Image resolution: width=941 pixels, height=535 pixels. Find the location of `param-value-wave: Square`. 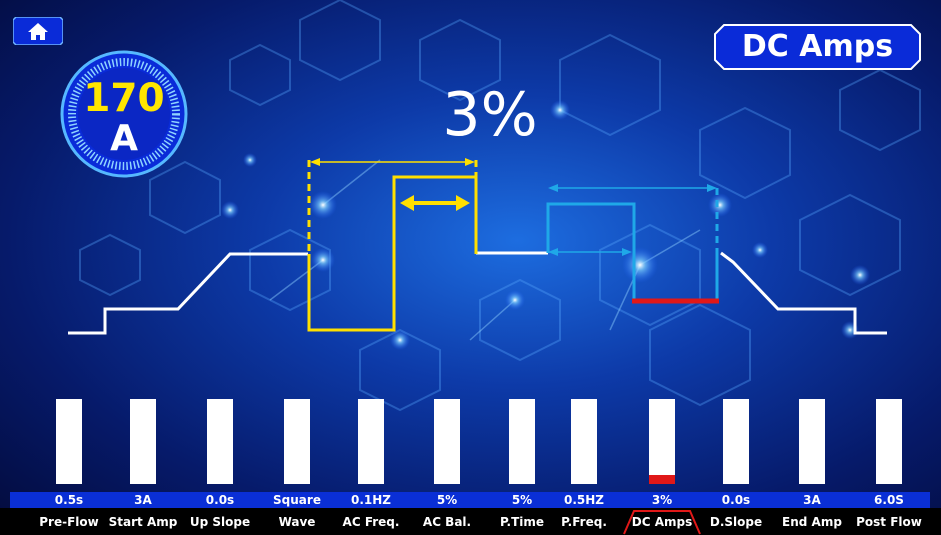

param-value-wave: Square is located at coordinates (297, 500).